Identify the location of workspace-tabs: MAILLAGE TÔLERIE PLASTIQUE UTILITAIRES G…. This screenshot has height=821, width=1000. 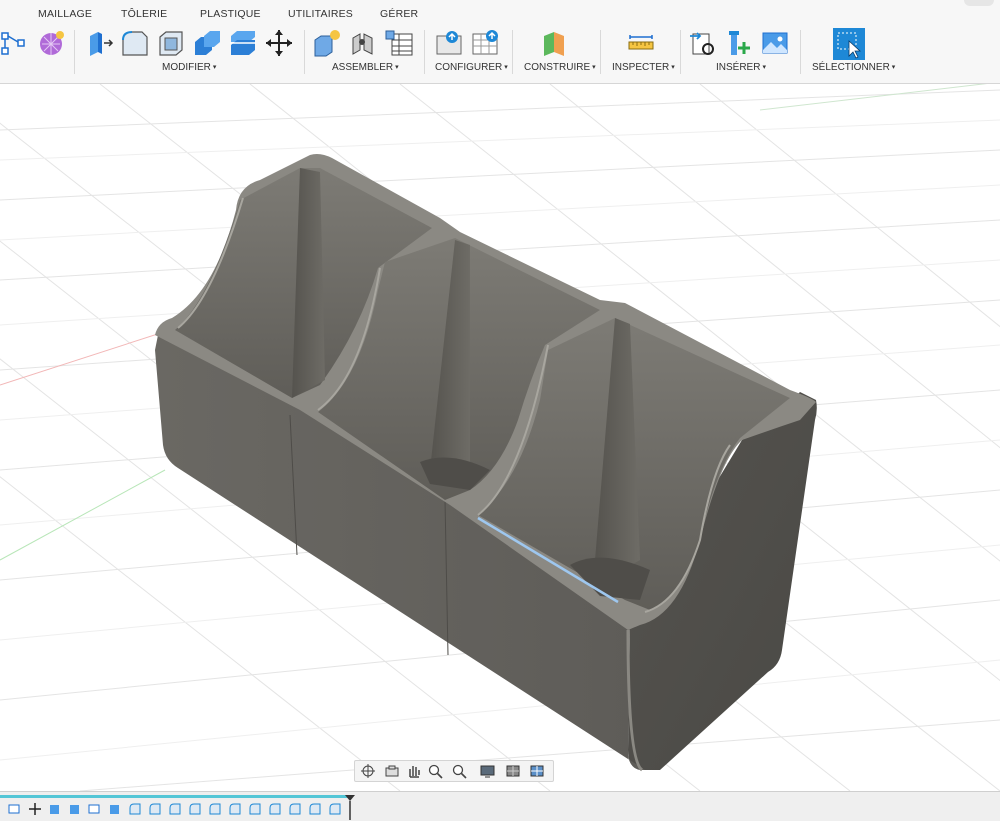
(500, 17).